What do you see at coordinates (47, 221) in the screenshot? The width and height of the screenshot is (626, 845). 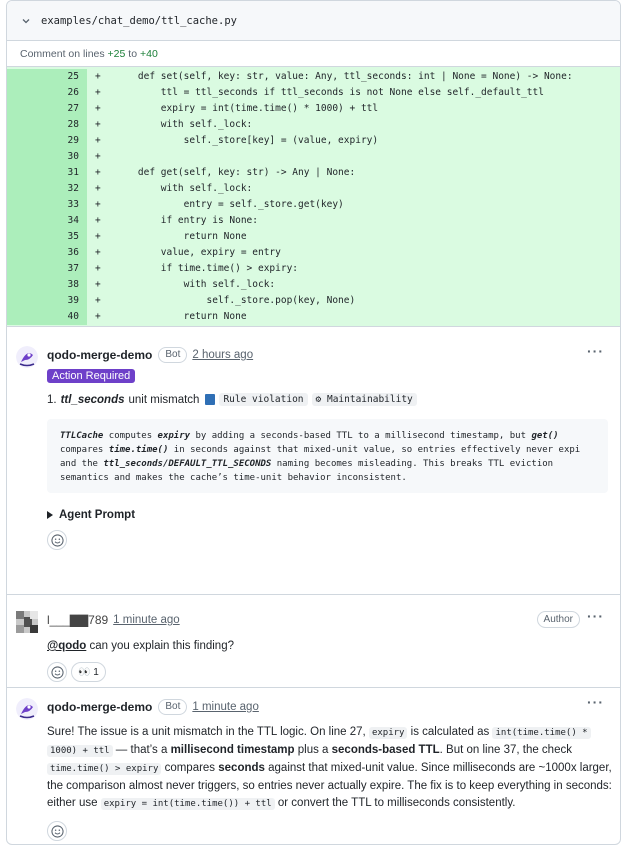 I see `line-number: 34` at bounding box center [47, 221].